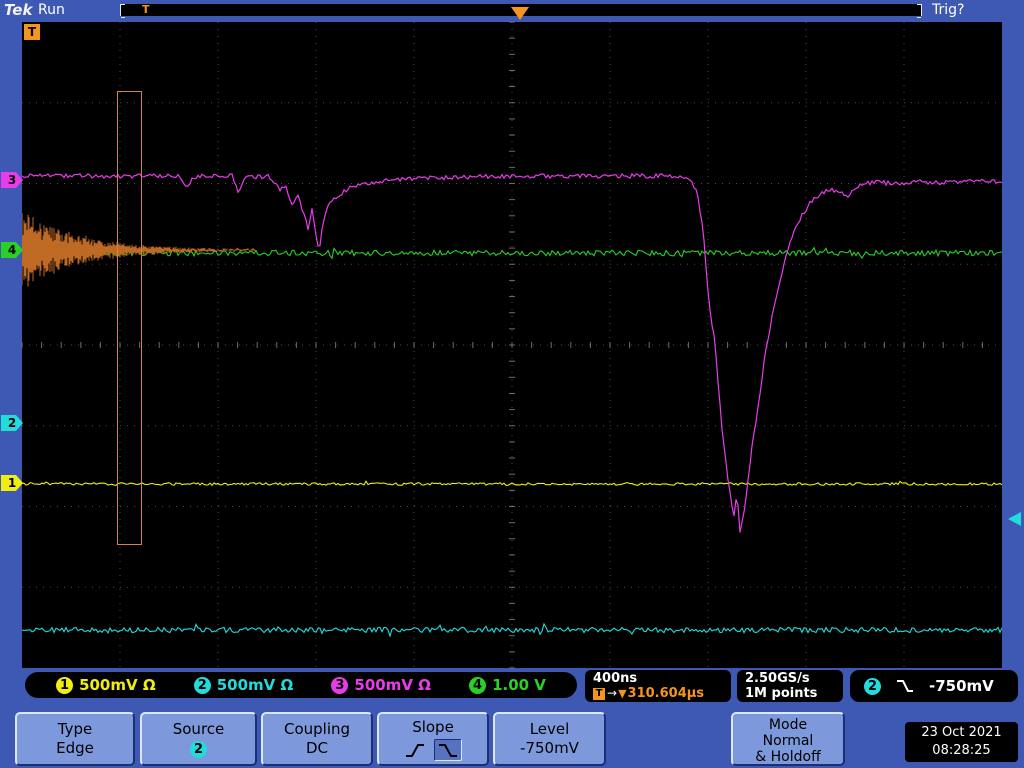 The height and width of the screenshot is (768, 1024). What do you see at coordinates (520, 13) in the screenshot?
I see `expansion-point-marker-icon` at bounding box center [520, 13].